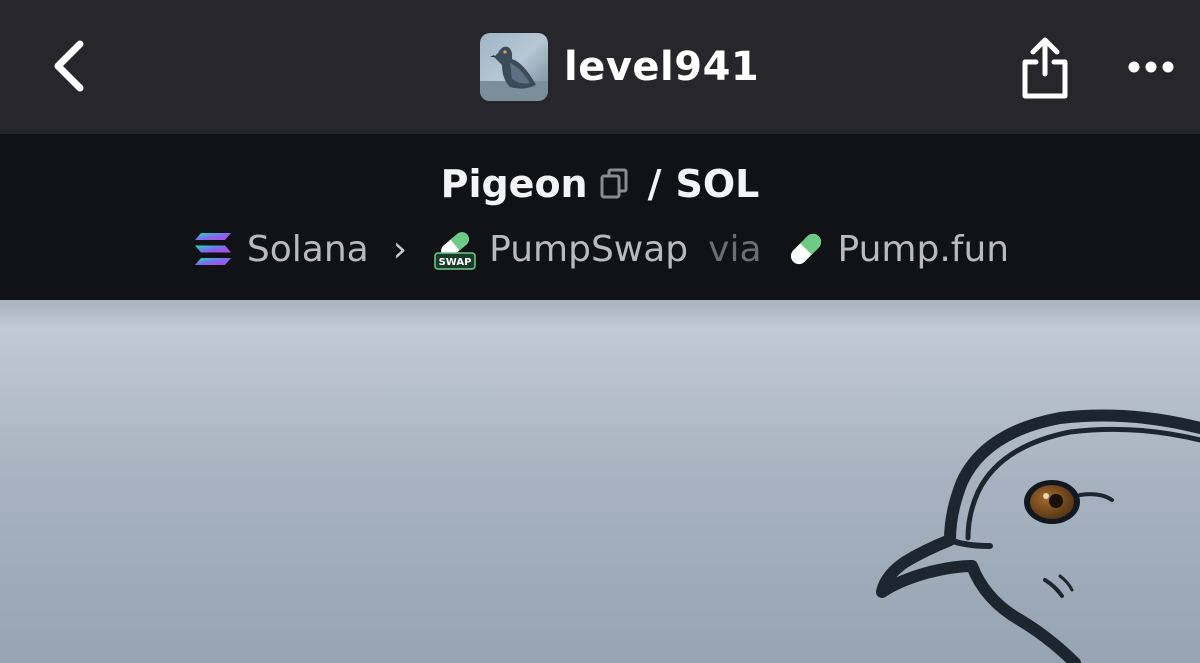 The height and width of the screenshot is (663, 1200). I want to click on back-button, so click(70, 66).